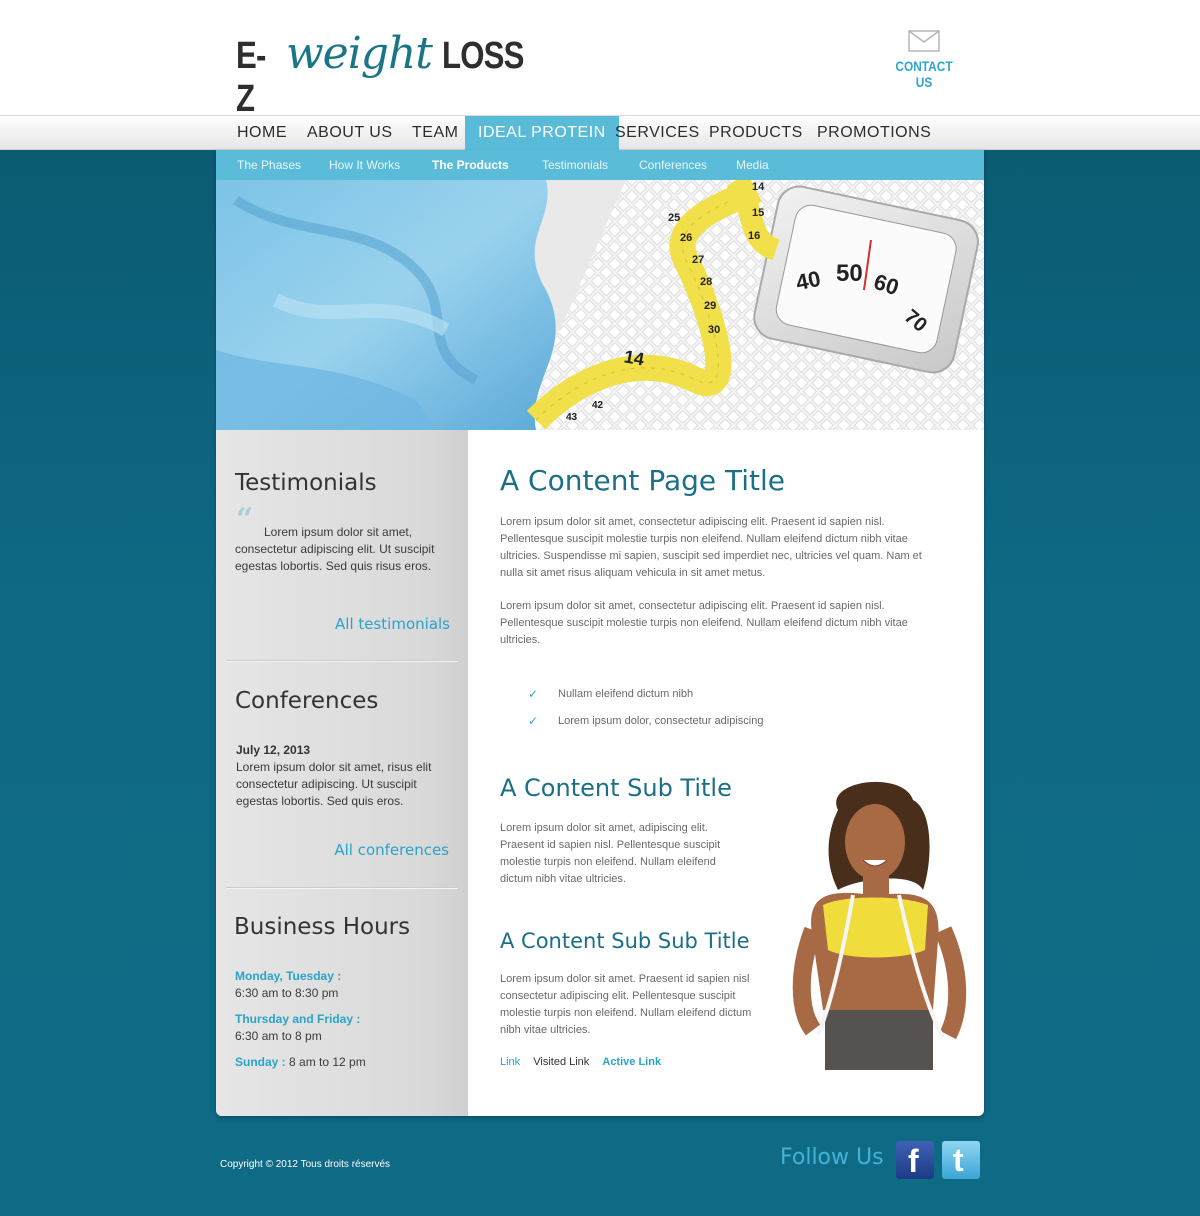  What do you see at coordinates (364, 165) in the screenshot?
I see `subnav-item-how-it-works: How It Works` at bounding box center [364, 165].